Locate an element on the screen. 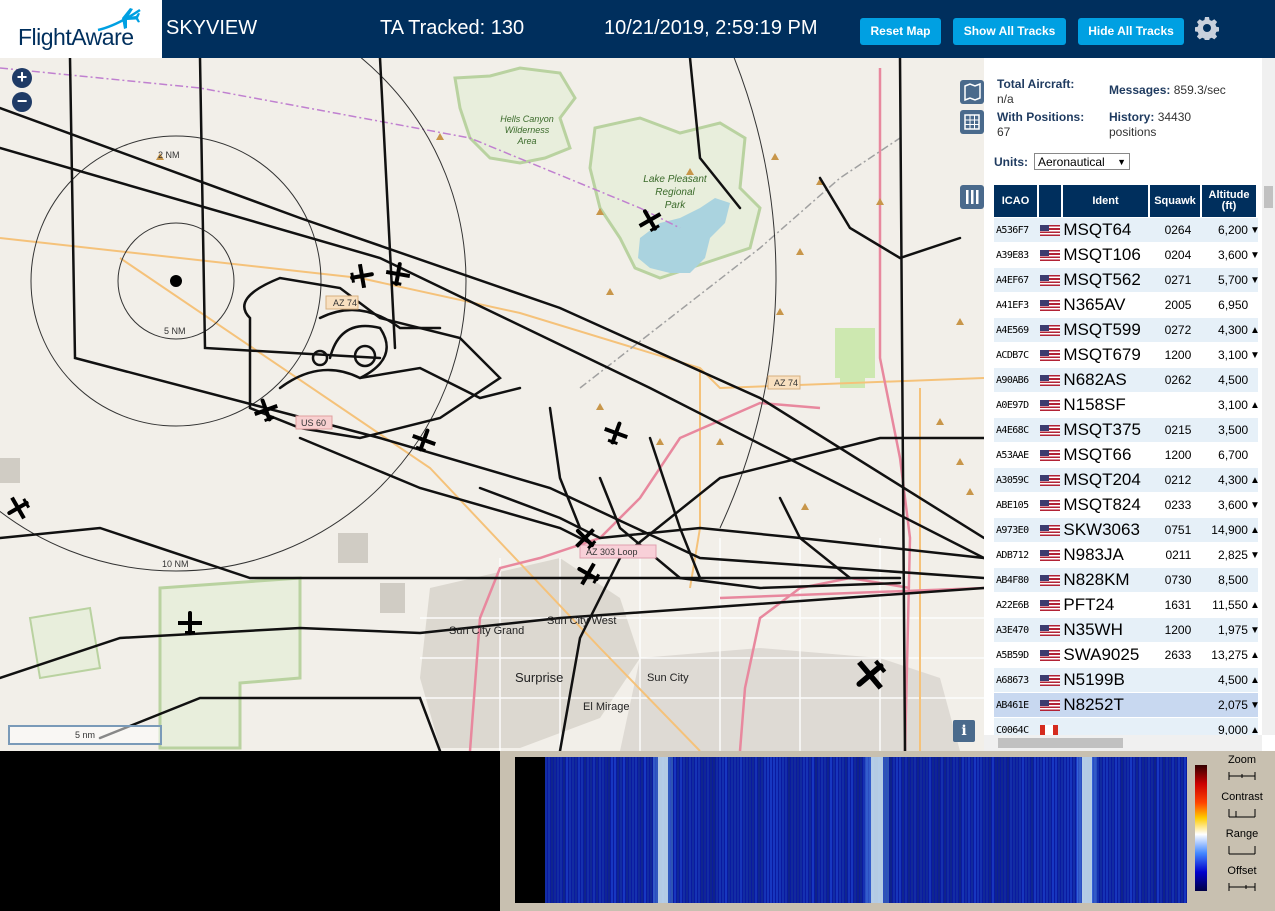  table-row: A5B59D SWA9025 2633 13,275 ▲ is located at coordinates (1127, 655).